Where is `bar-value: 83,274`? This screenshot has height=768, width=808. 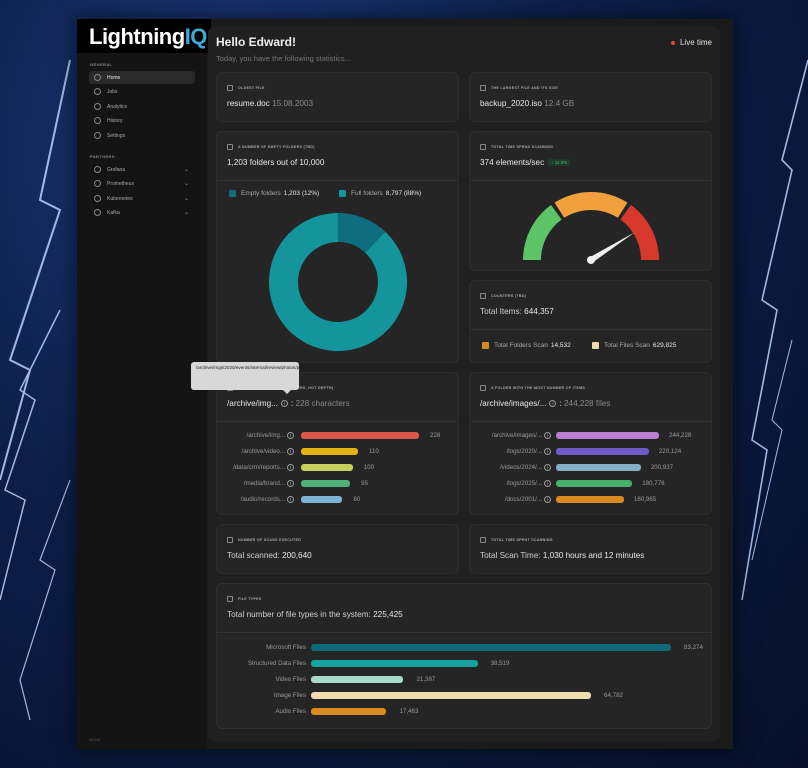 bar-value: 83,274 is located at coordinates (693, 647).